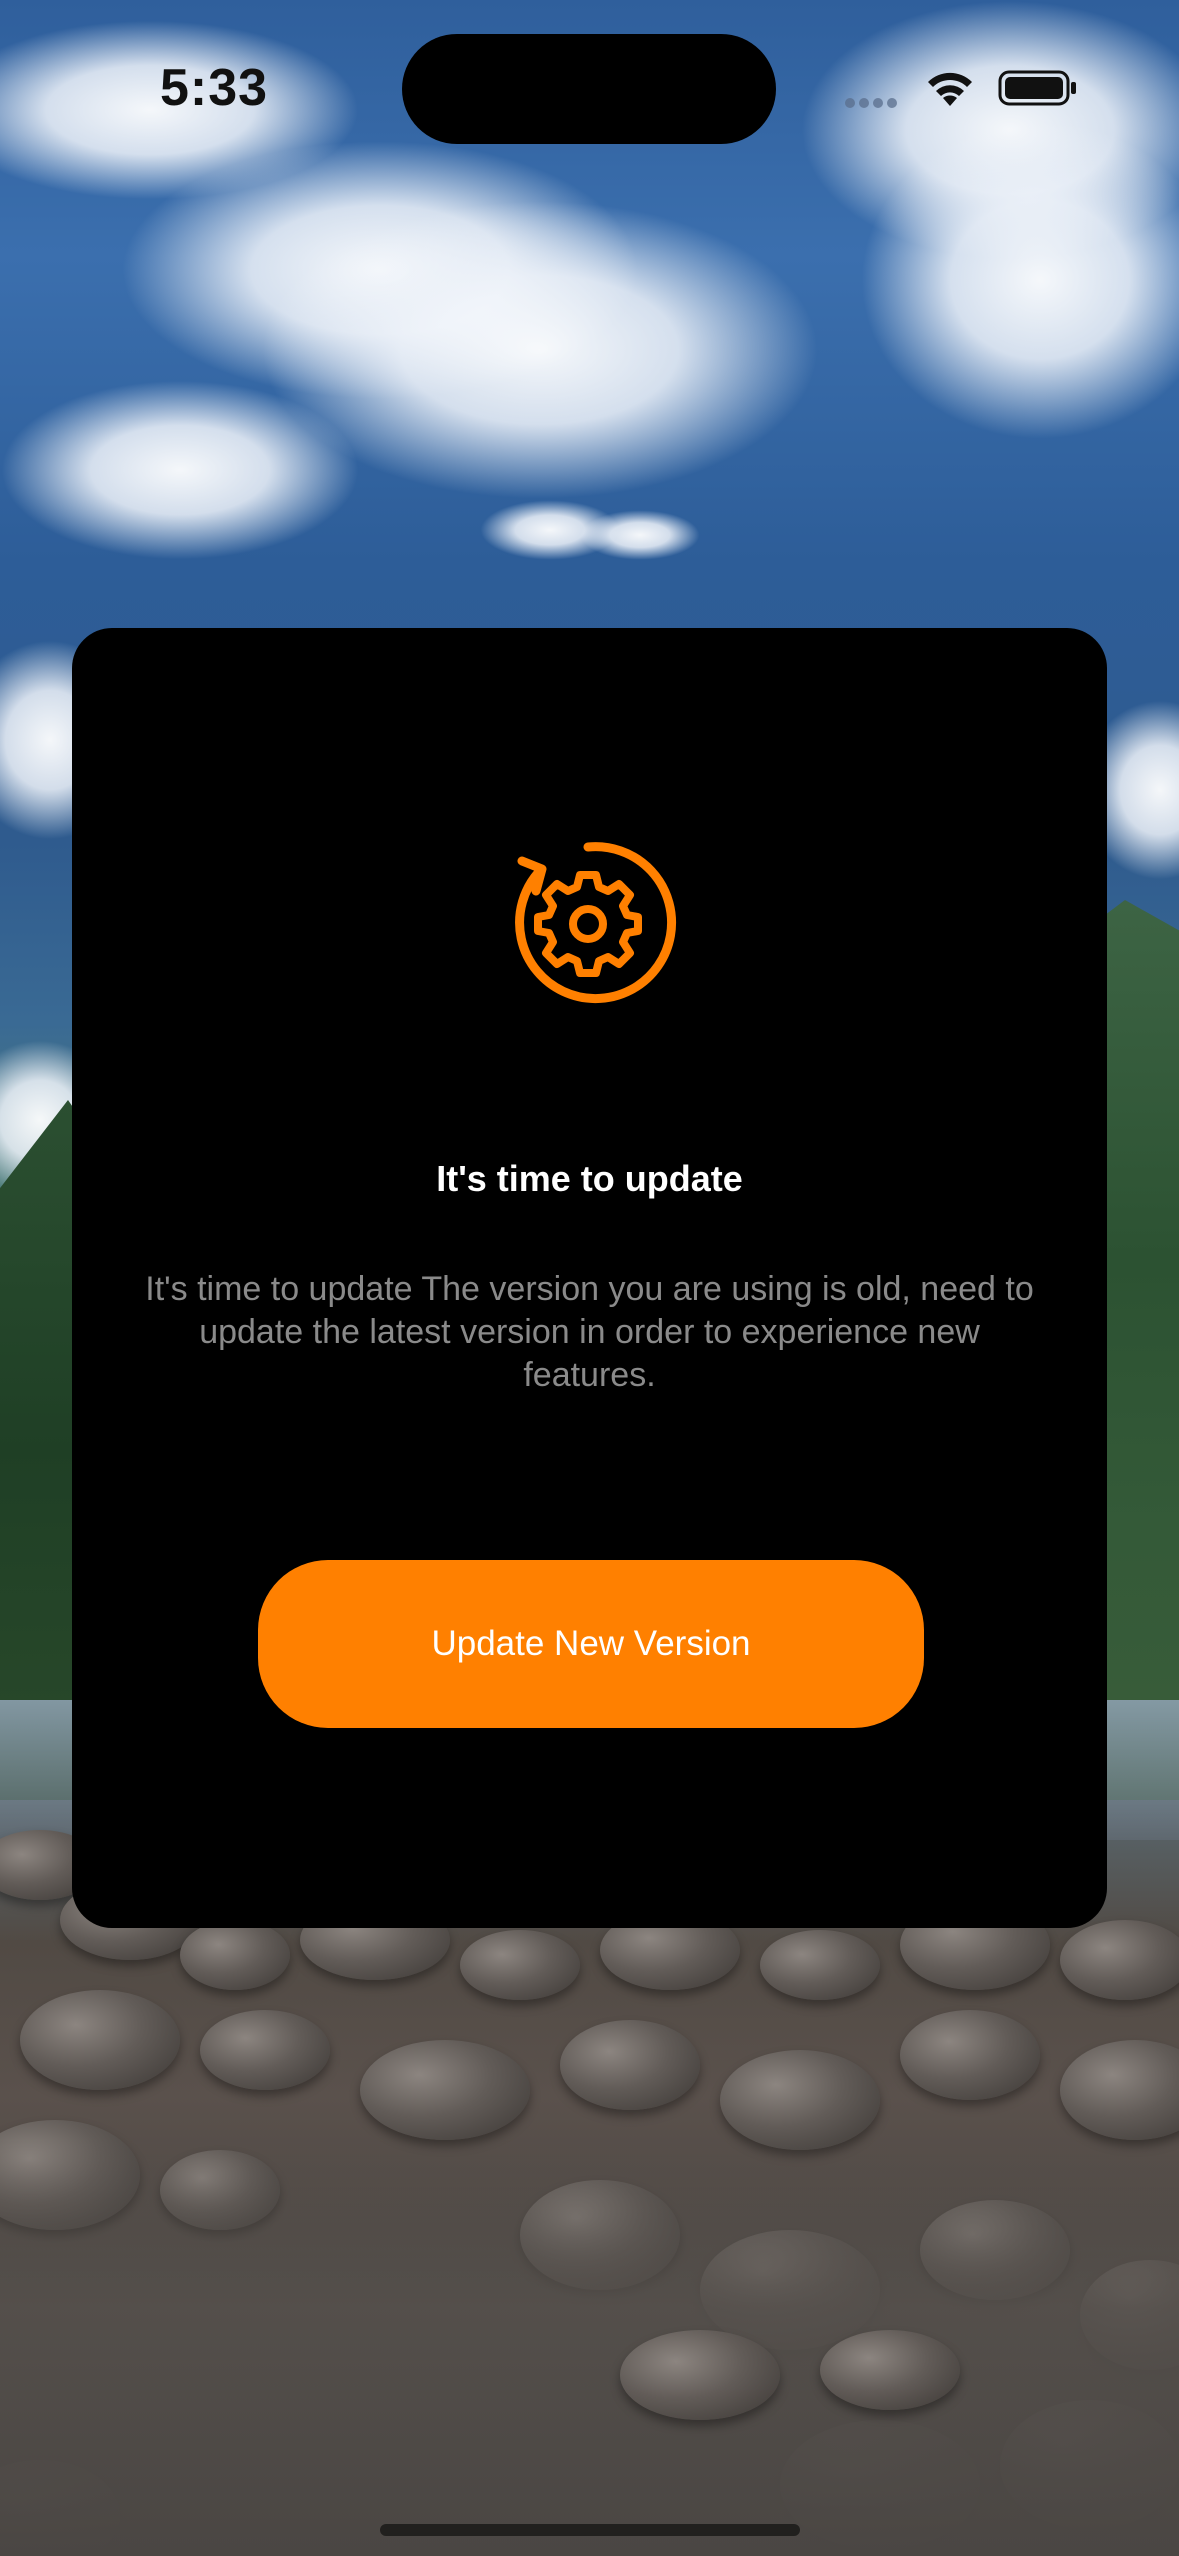 The width and height of the screenshot is (1179, 2556). What do you see at coordinates (590, 2530) in the screenshot?
I see `home-indicator` at bounding box center [590, 2530].